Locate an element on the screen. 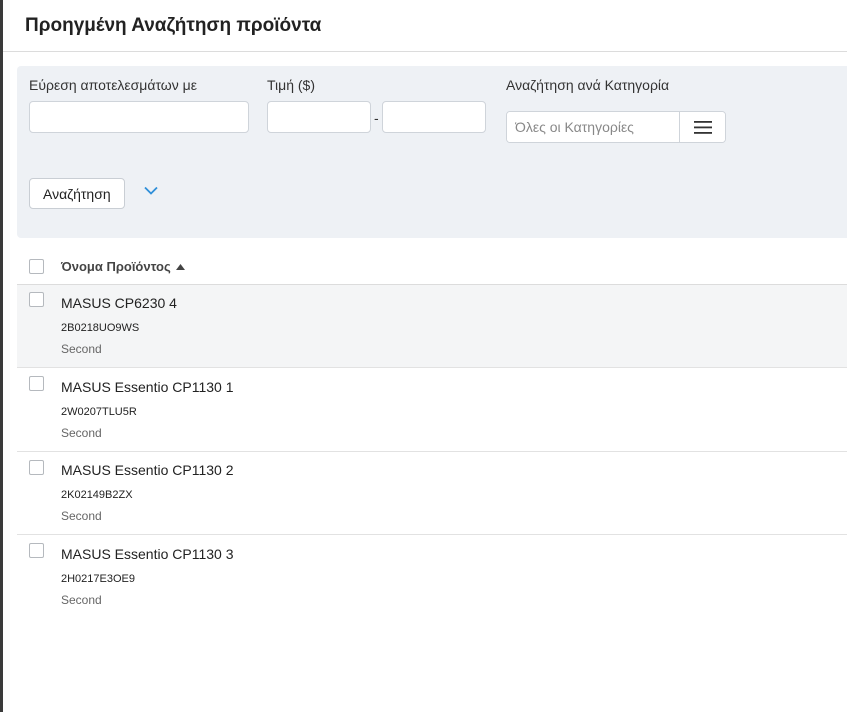 The height and width of the screenshot is (712, 847). product-sku: 2W0207TLU5R is located at coordinates (99, 412).